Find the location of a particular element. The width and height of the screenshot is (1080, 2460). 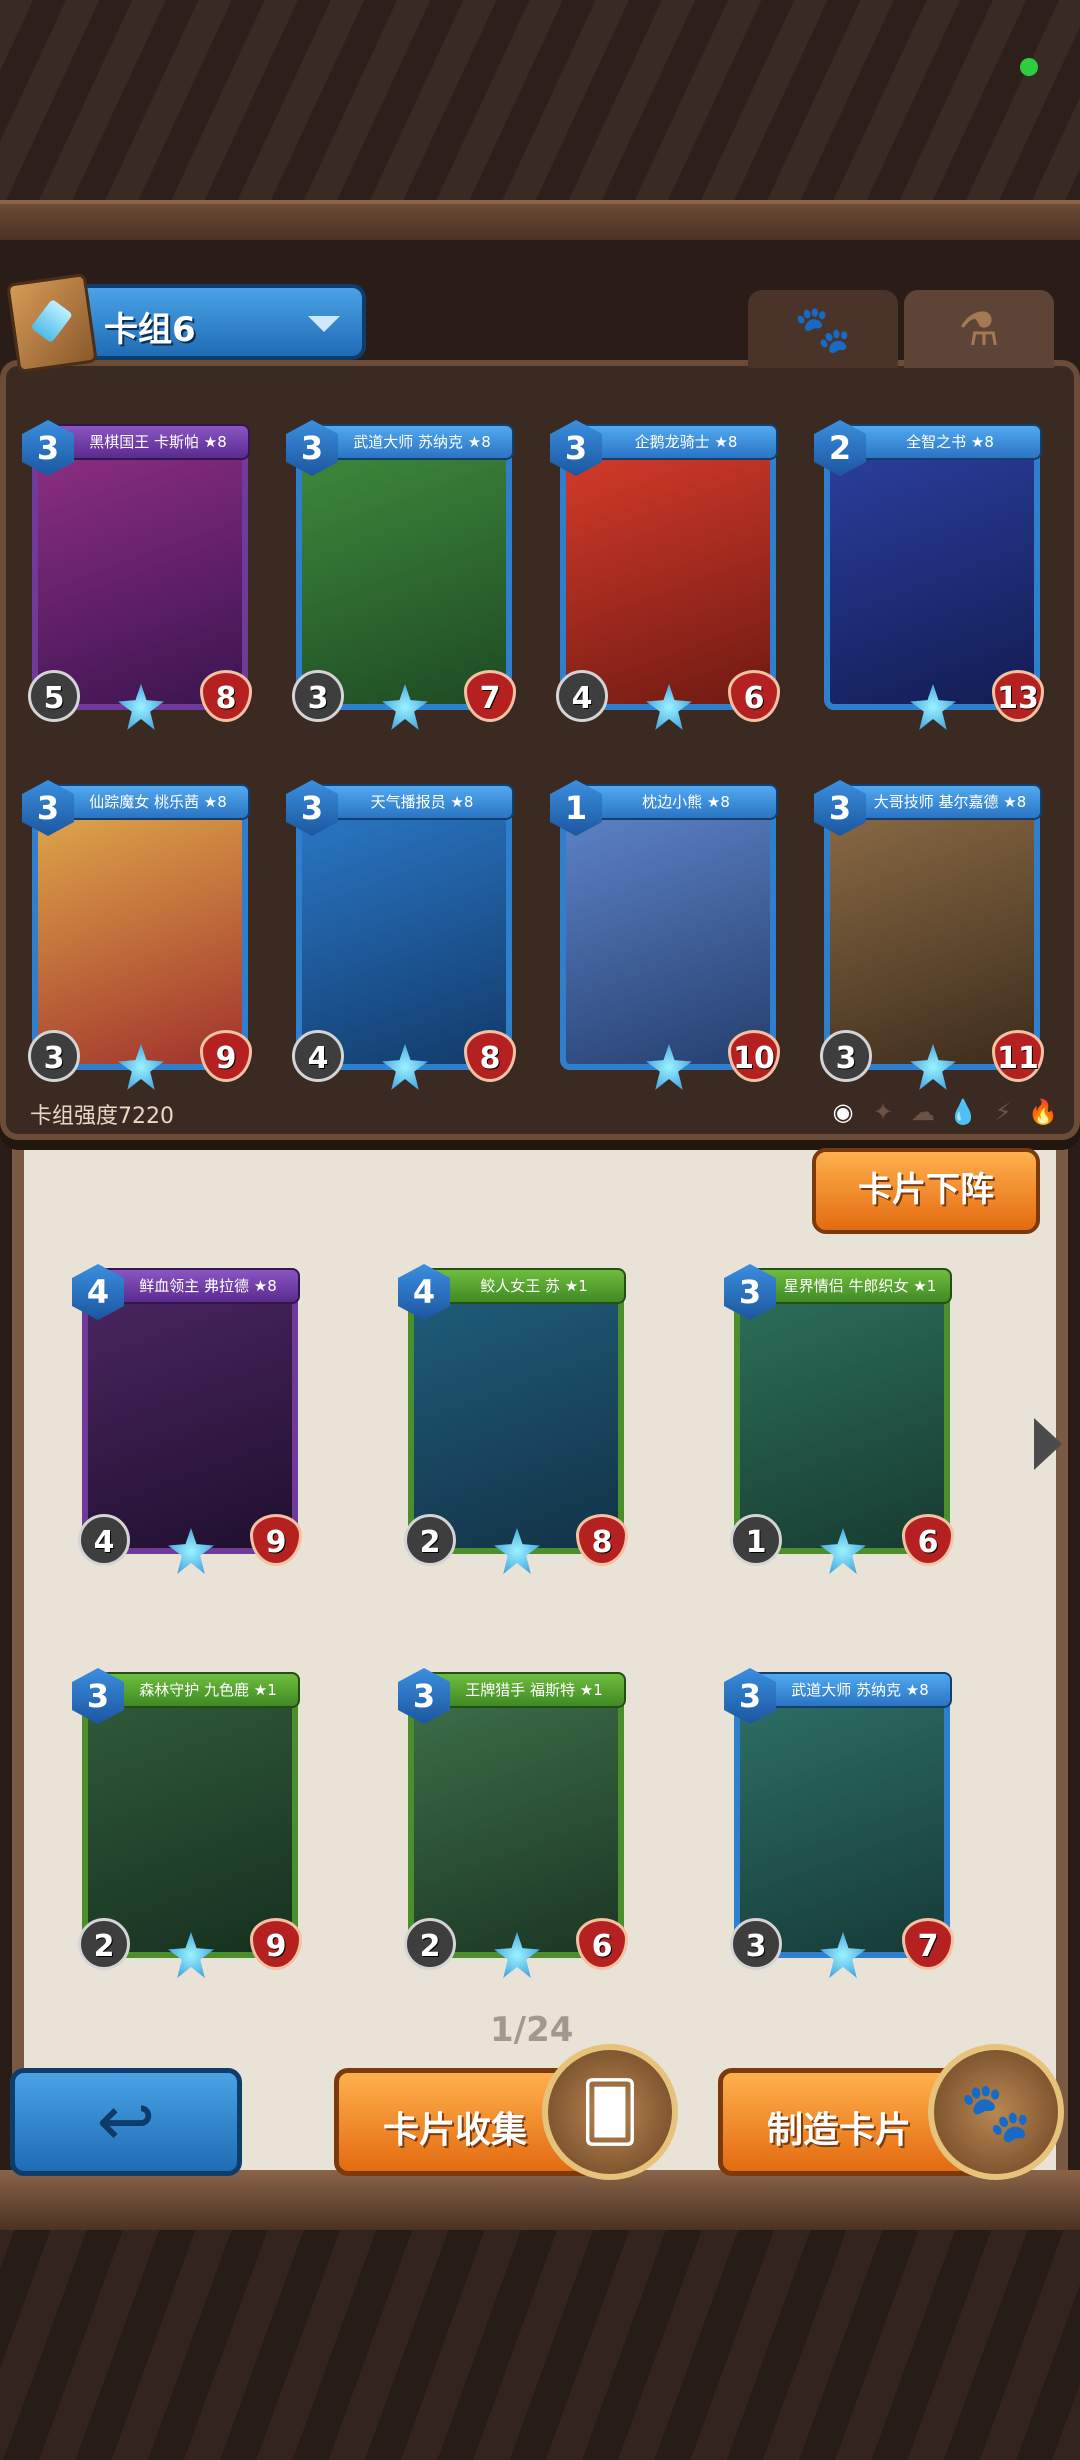

collection-card-2: 鲛人女王 苏 ★1 4 2 8 is located at coordinates (516, 1419).